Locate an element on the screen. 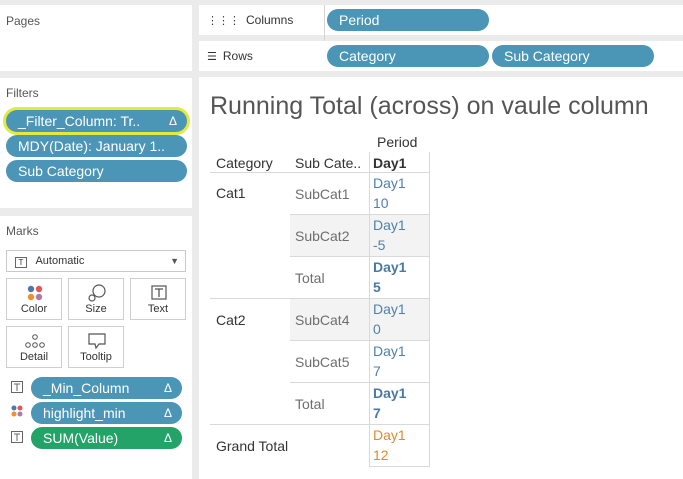 The height and width of the screenshot is (479, 683). filter-pill-filter-column: _Filter_Column: Tr.. Δ is located at coordinates (96, 121).